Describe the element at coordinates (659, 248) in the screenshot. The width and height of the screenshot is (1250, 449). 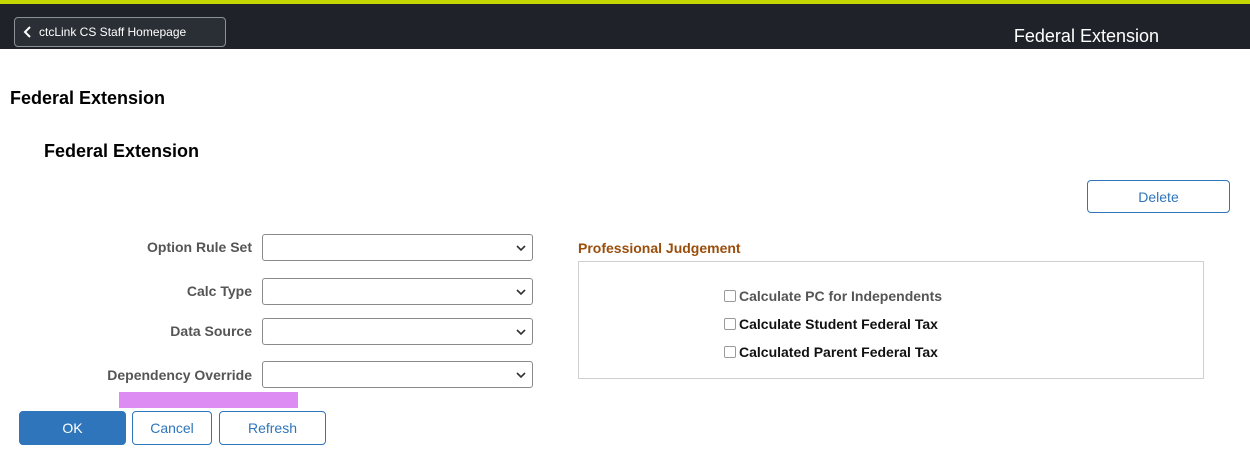
I see `professional-judgement-title: Professional Judgement` at that location.